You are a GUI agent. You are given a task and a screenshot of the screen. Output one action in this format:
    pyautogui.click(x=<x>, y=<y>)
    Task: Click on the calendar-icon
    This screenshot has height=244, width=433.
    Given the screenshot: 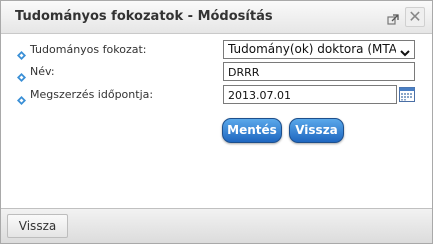 What is the action you would take?
    pyautogui.click(x=407, y=94)
    